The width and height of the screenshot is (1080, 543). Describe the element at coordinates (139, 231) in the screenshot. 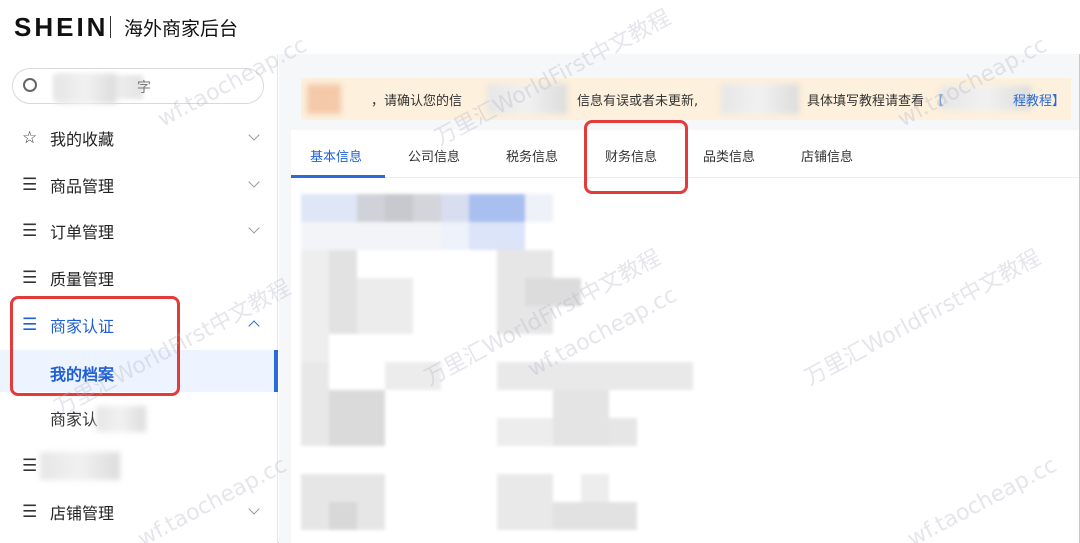

I see `sidebar-item-orders: ☰ 订单管理` at that location.